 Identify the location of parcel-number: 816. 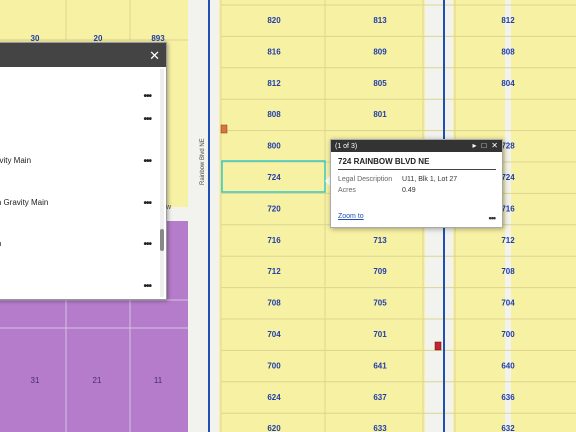
(274, 51).